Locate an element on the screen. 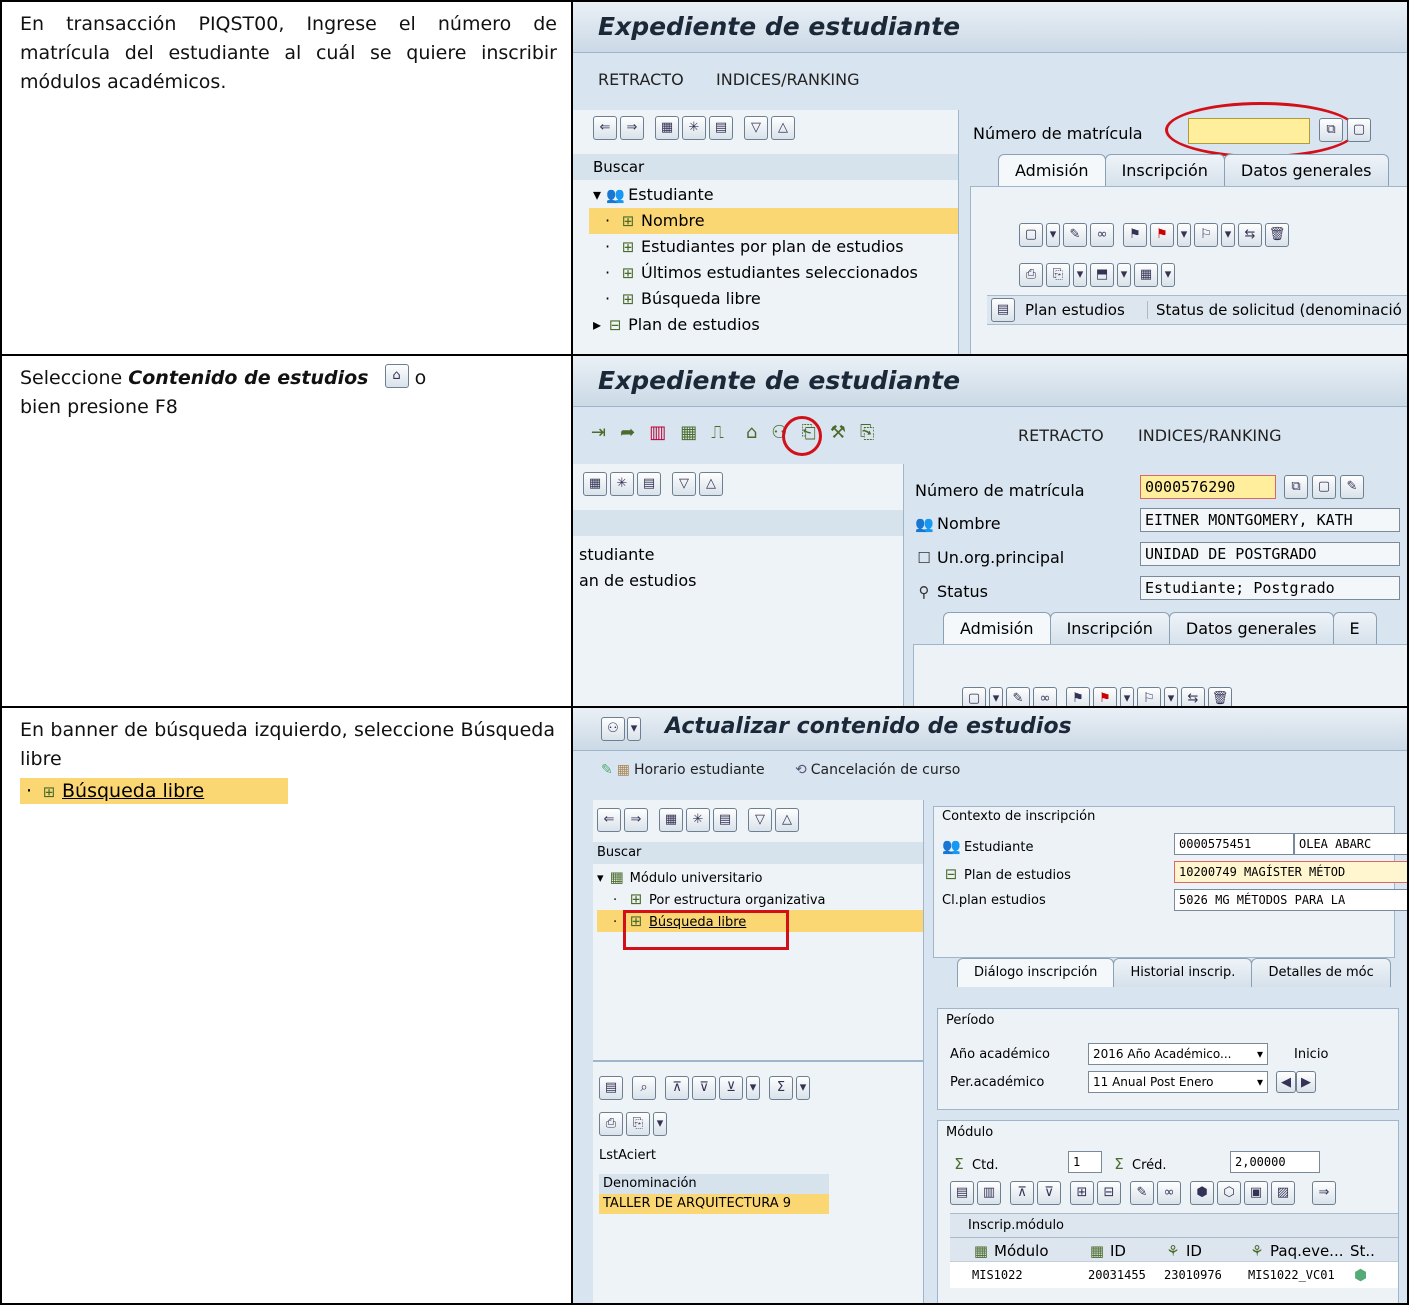 The width and height of the screenshot is (1409, 1305). note-icon: ▨ is located at coordinates (1283, 1193).